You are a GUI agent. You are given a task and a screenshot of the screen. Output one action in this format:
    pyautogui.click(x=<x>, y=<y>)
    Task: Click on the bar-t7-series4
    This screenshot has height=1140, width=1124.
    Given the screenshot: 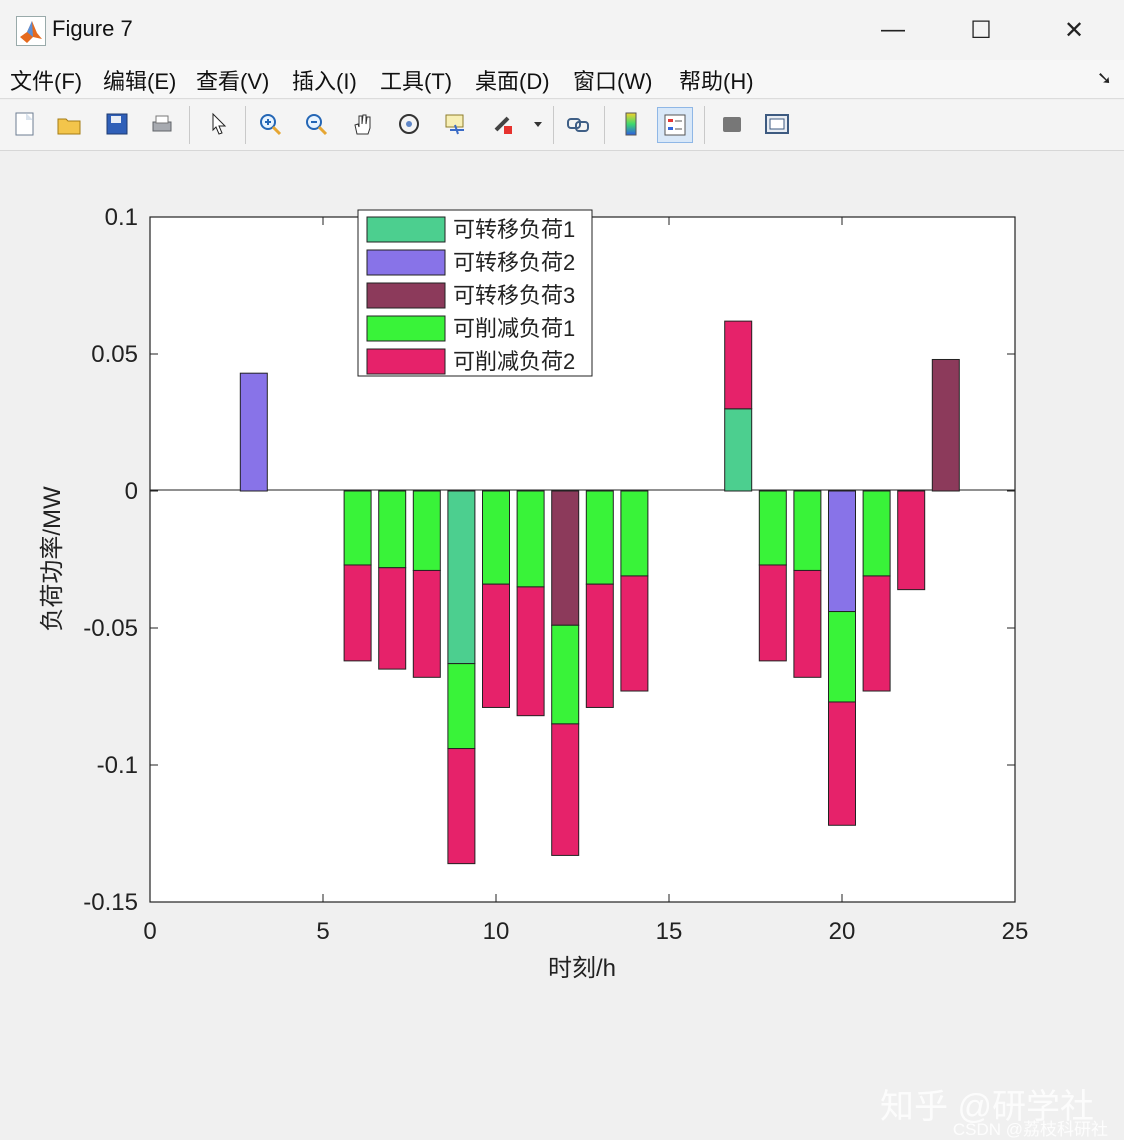 What is the action you would take?
    pyautogui.click(x=392, y=529)
    